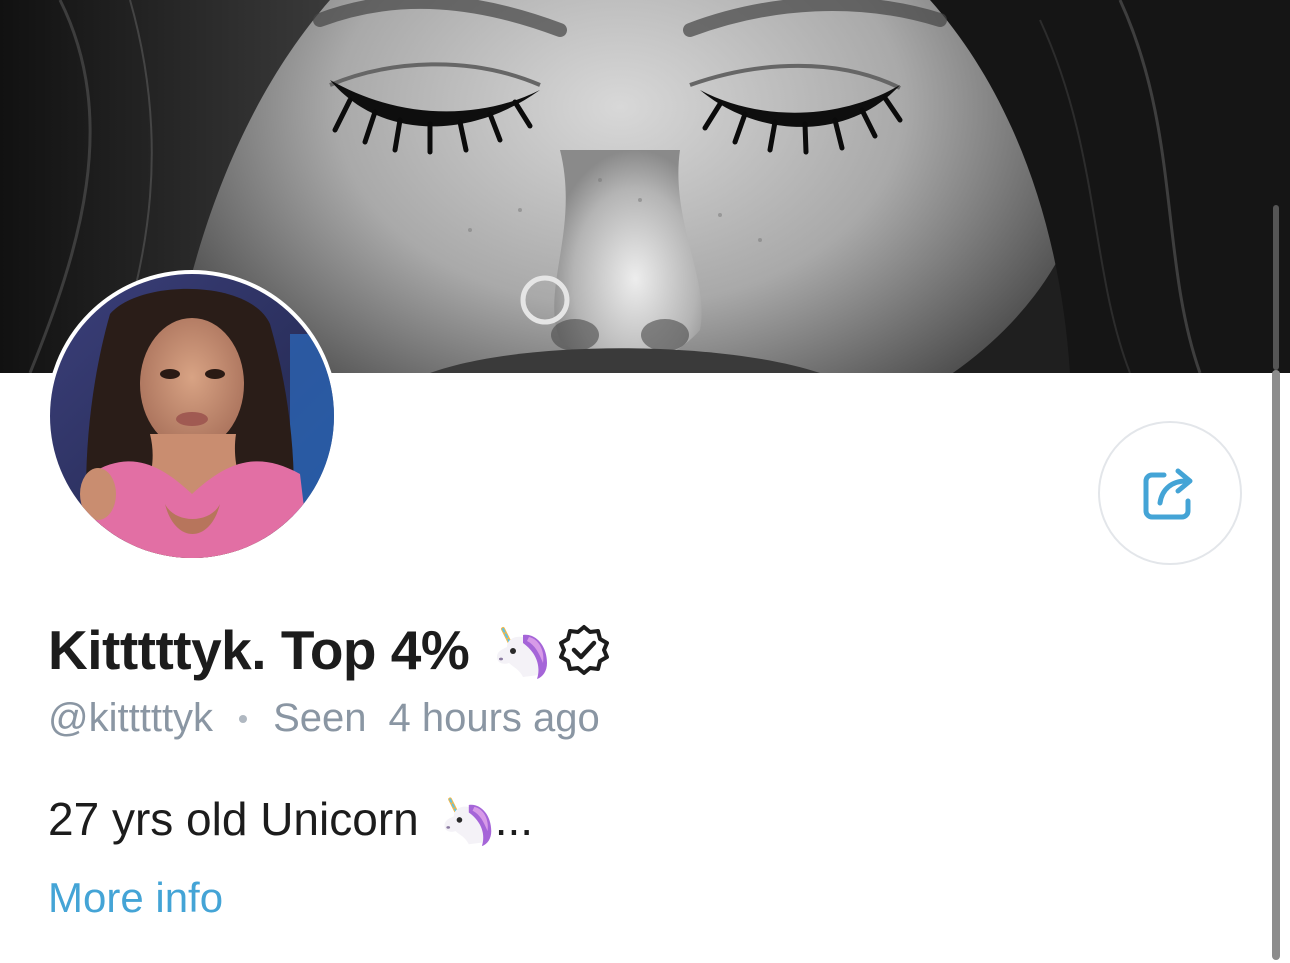 This screenshot has height=963, width=1290. I want to click on share-icon, so click(1168, 494).